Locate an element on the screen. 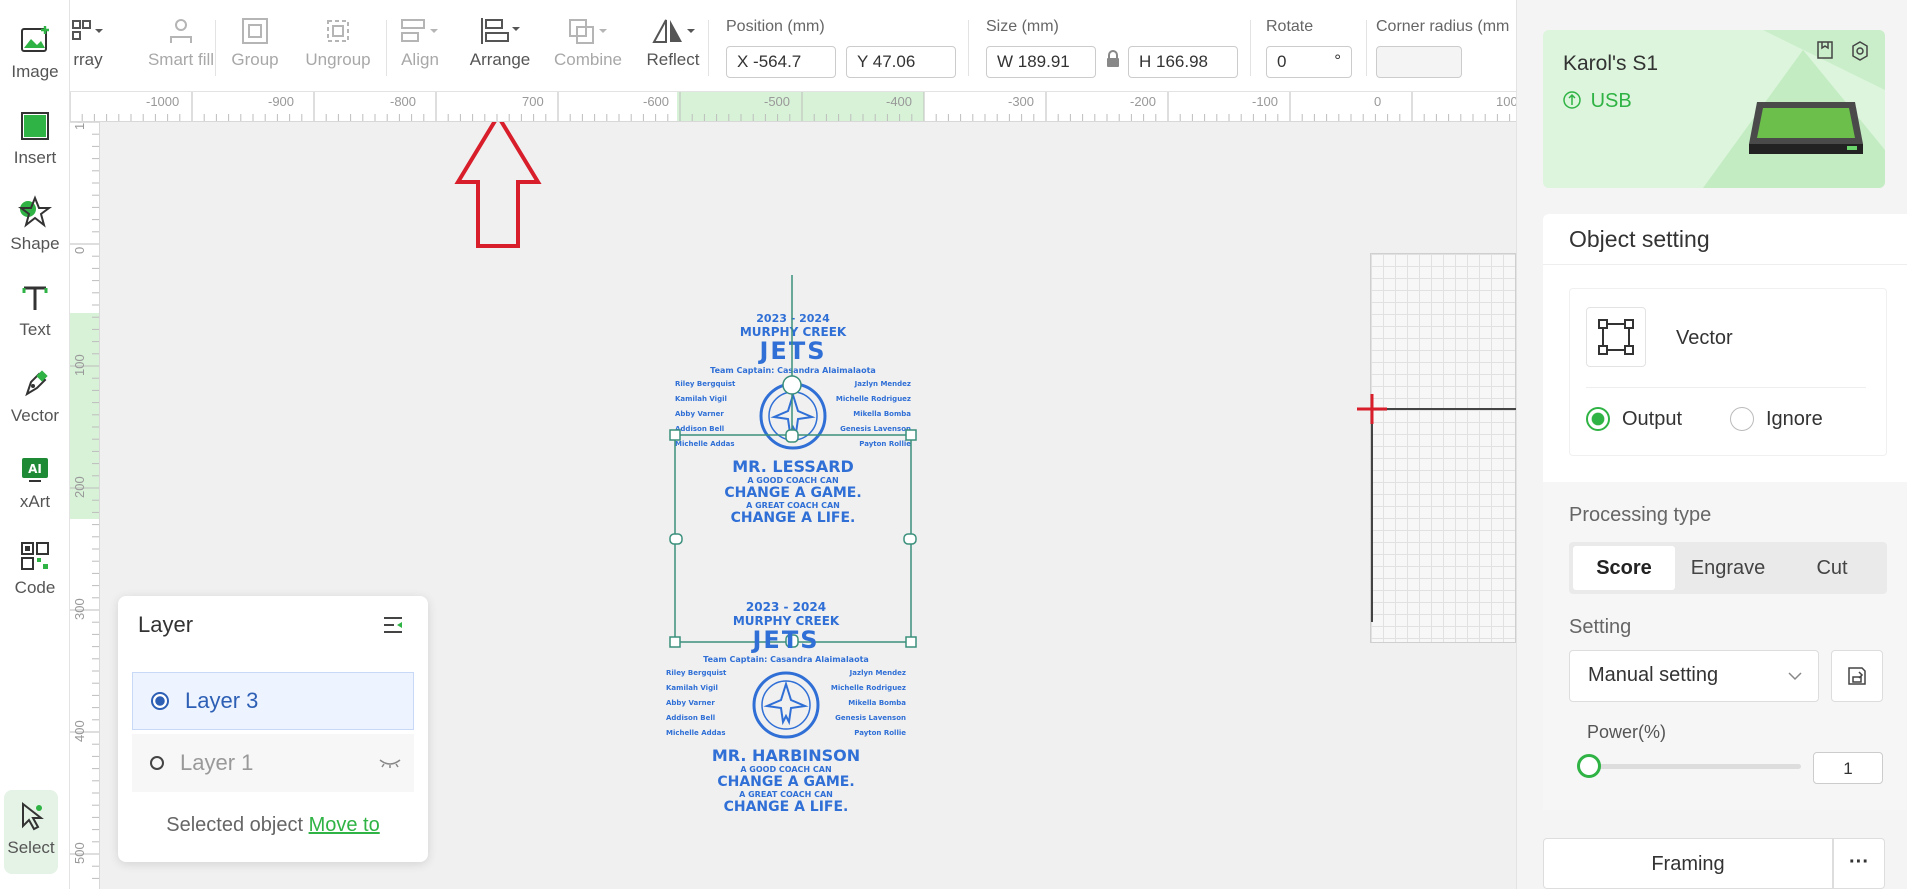 The width and height of the screenshot is (1907, 889). design-name: Genesis Lavenson is located at coordinates (870, 718).